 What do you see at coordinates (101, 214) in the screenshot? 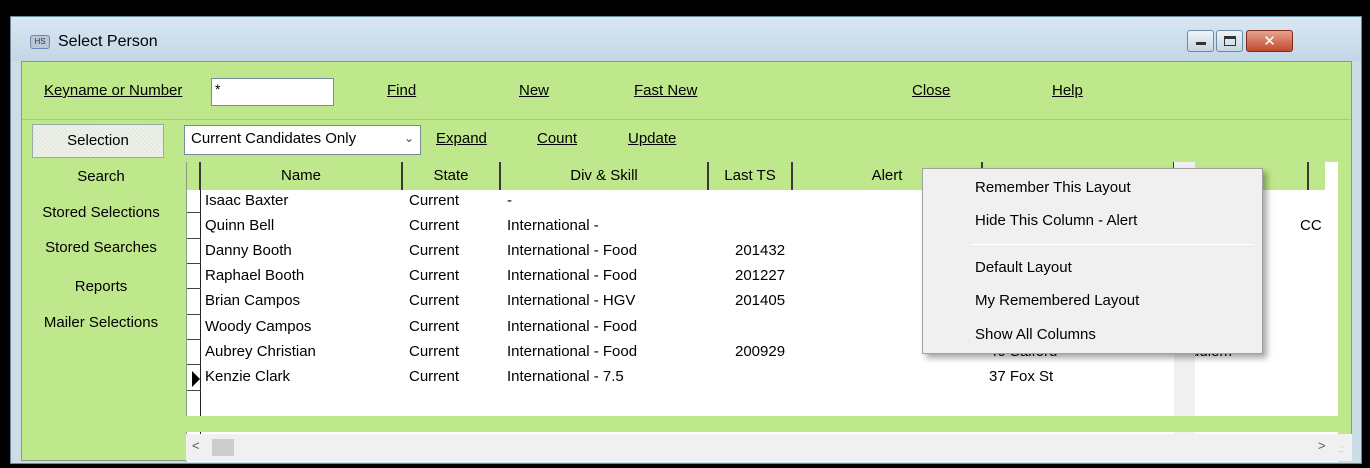
I see `sidebar-item-stored-selections: Stored Selections` at bounding box center [101, 214].